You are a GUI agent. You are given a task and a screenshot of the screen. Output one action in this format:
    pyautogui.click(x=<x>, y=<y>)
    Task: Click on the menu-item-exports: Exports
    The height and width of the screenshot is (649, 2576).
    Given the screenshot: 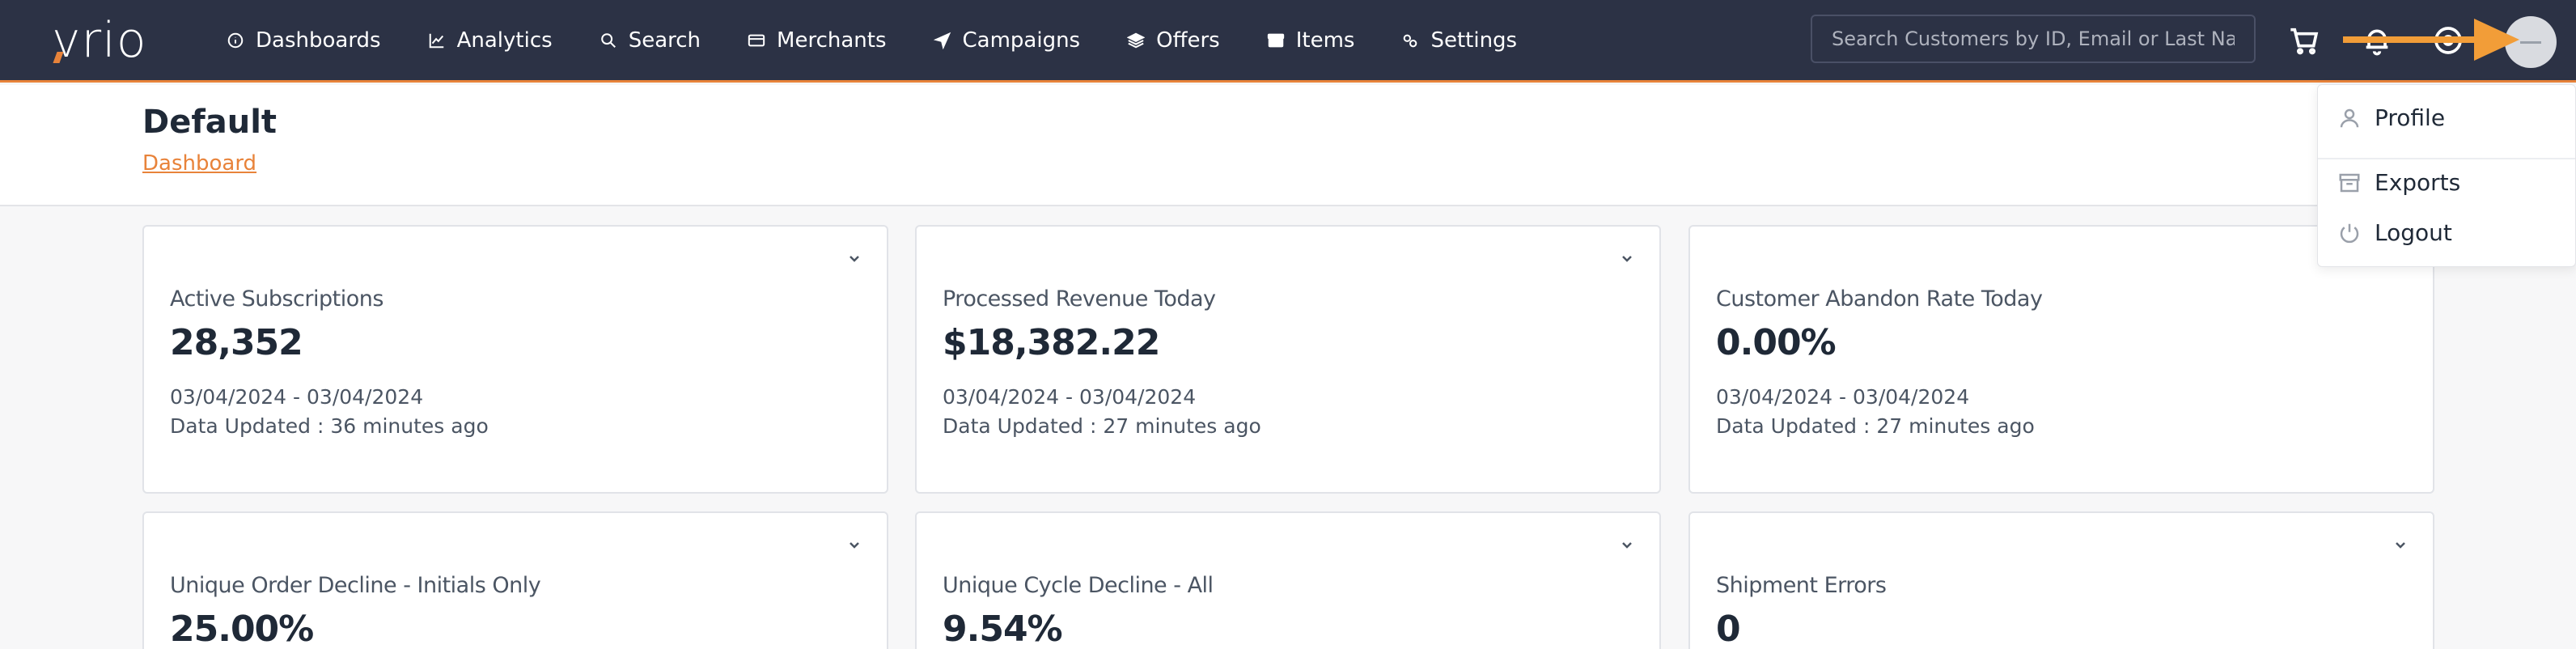 What is the action you would take?
    pyautogui.click(x=2398, y=182)
    